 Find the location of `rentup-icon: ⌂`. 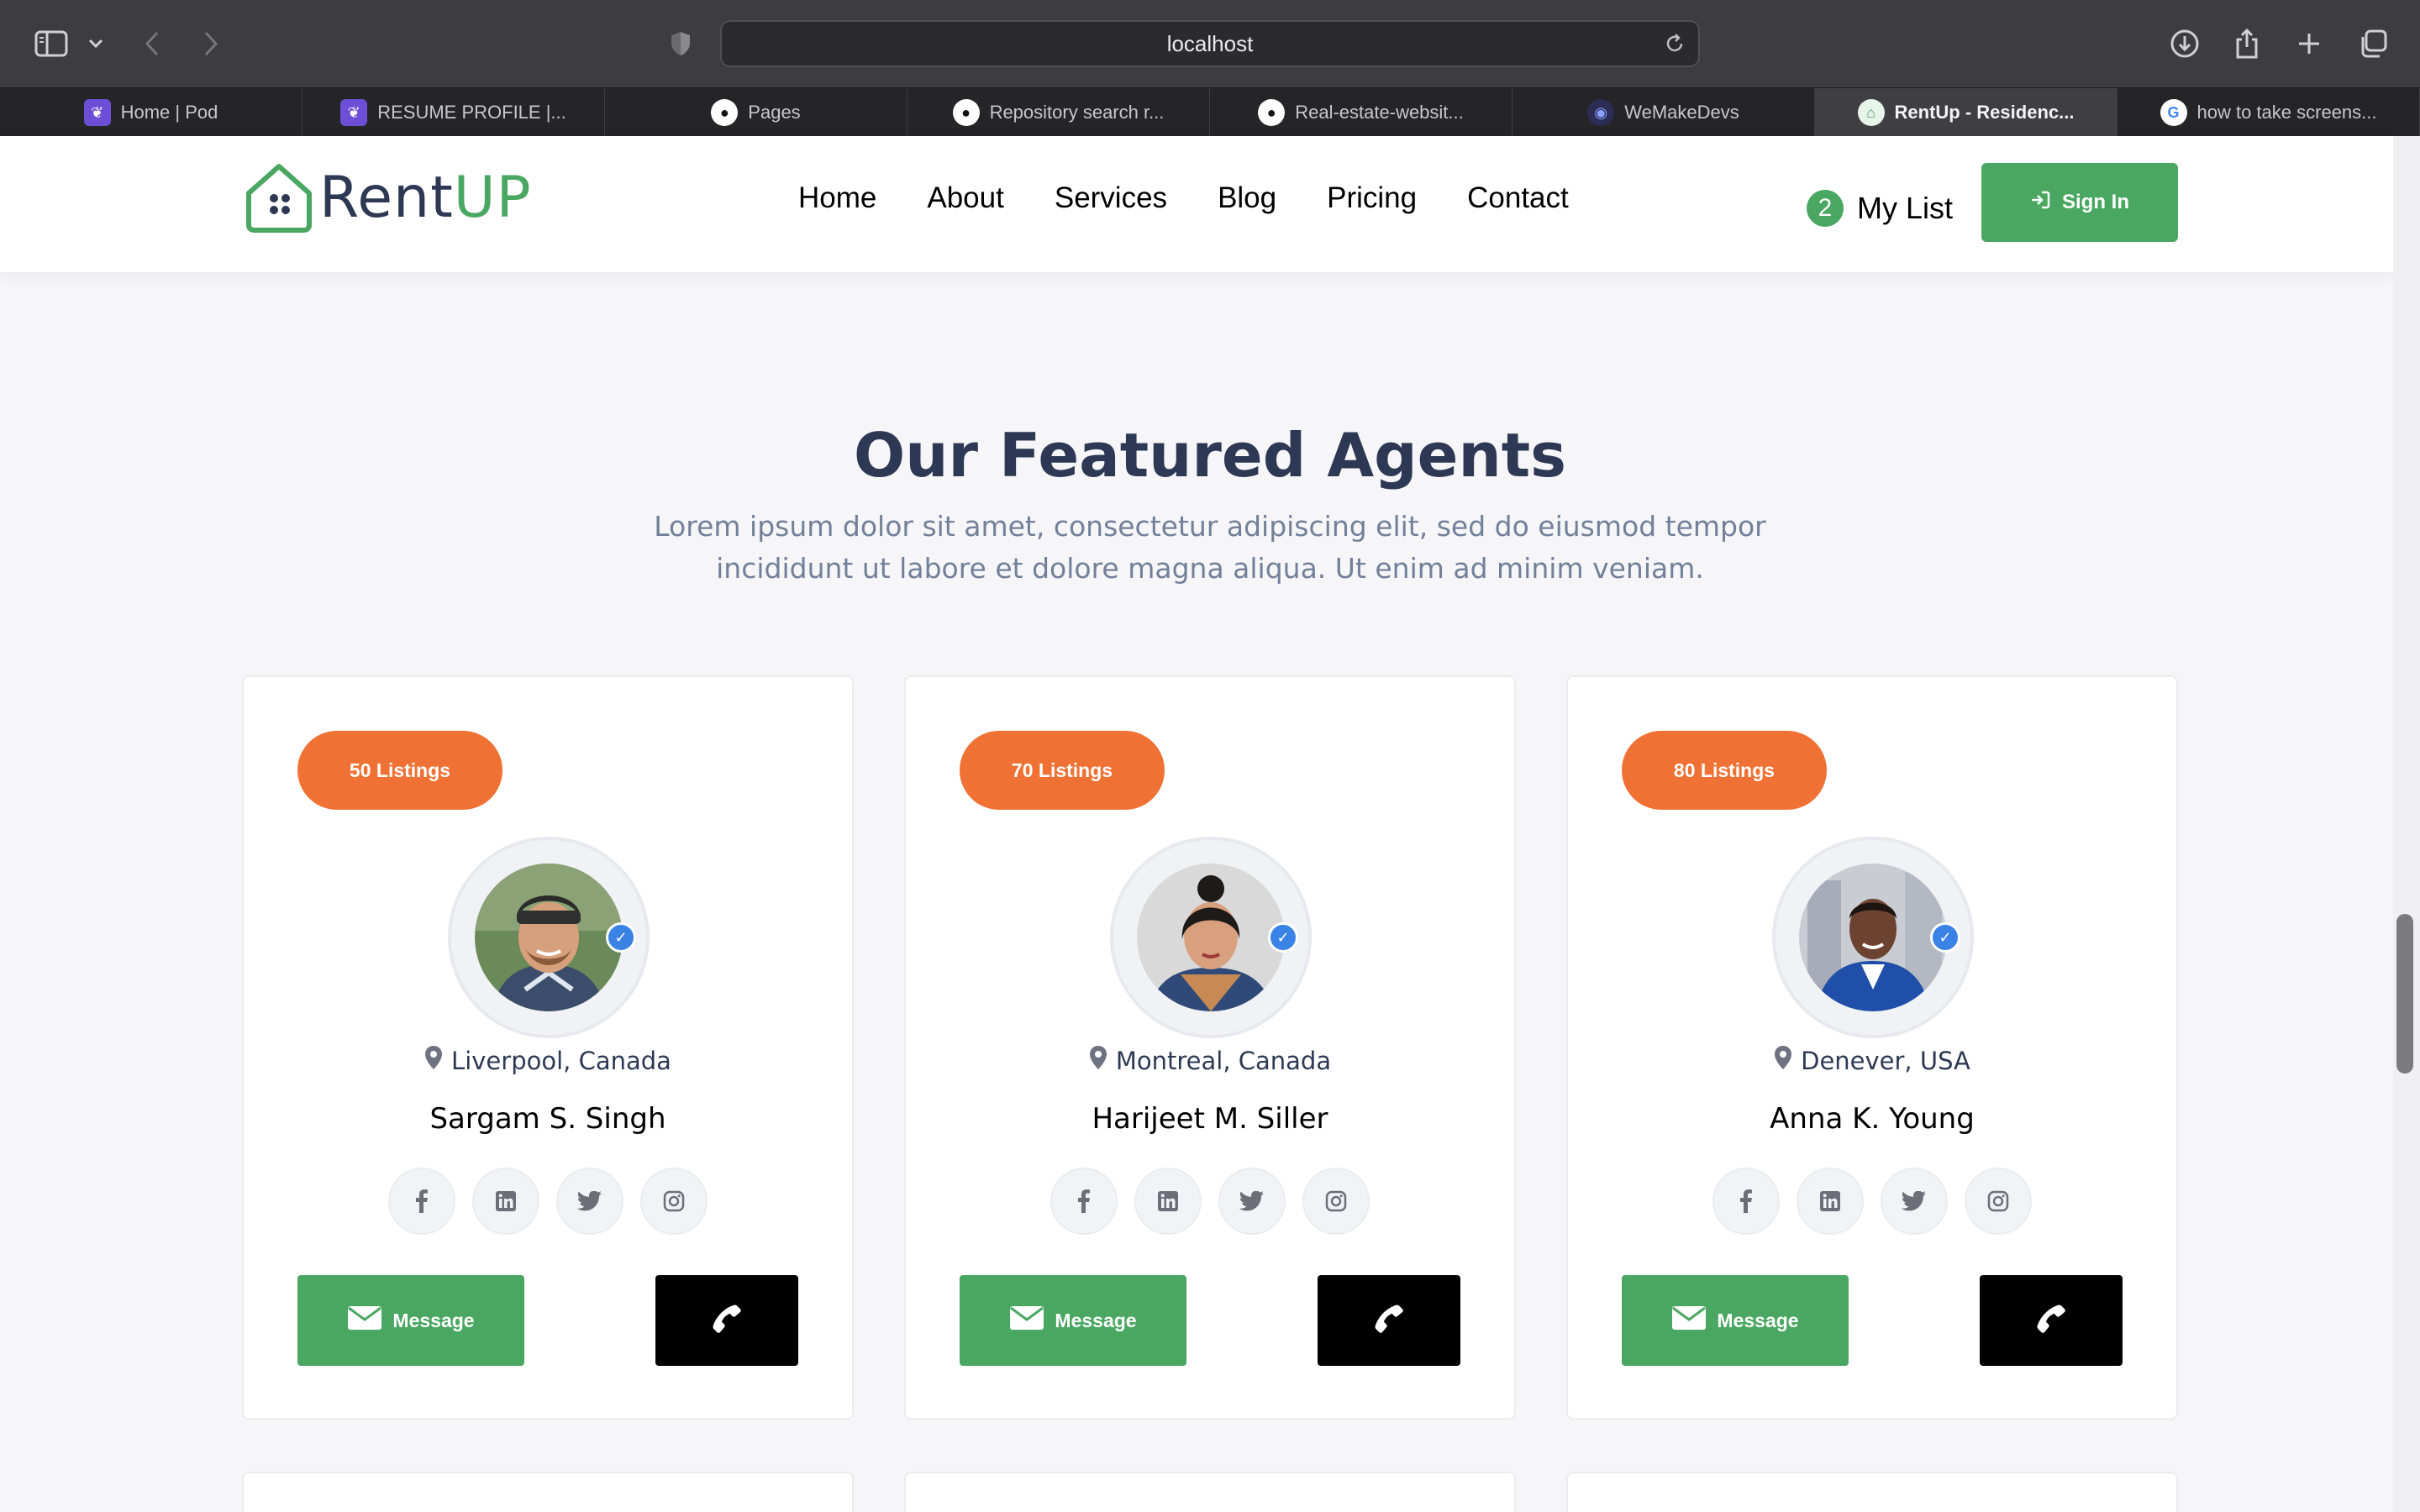

rentup-icon: ⌂ is located at coordinates (1871, 112).